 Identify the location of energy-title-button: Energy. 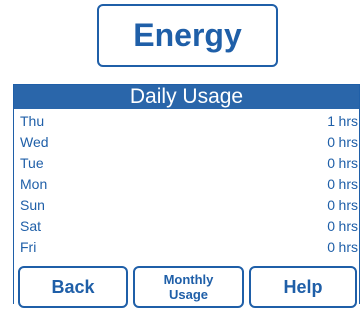
(187, 35).